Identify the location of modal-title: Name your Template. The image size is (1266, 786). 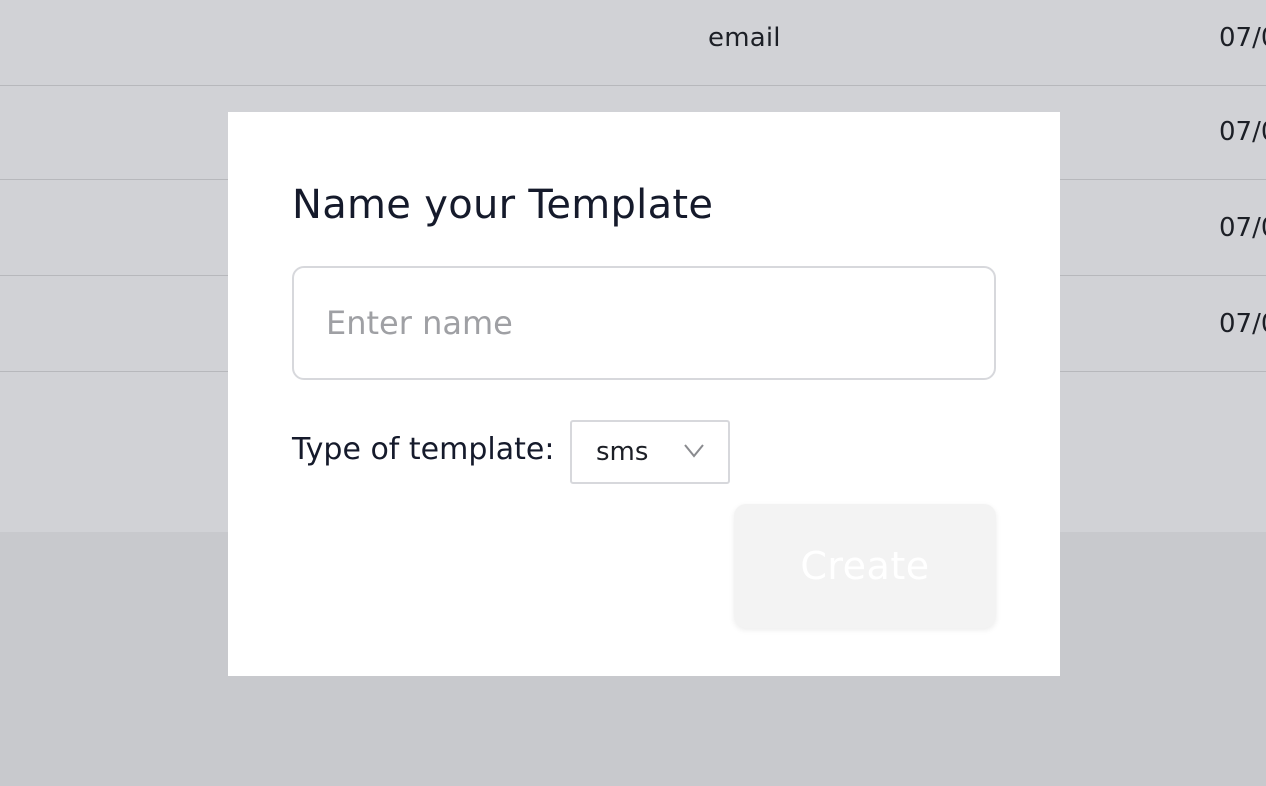
(503, 205).